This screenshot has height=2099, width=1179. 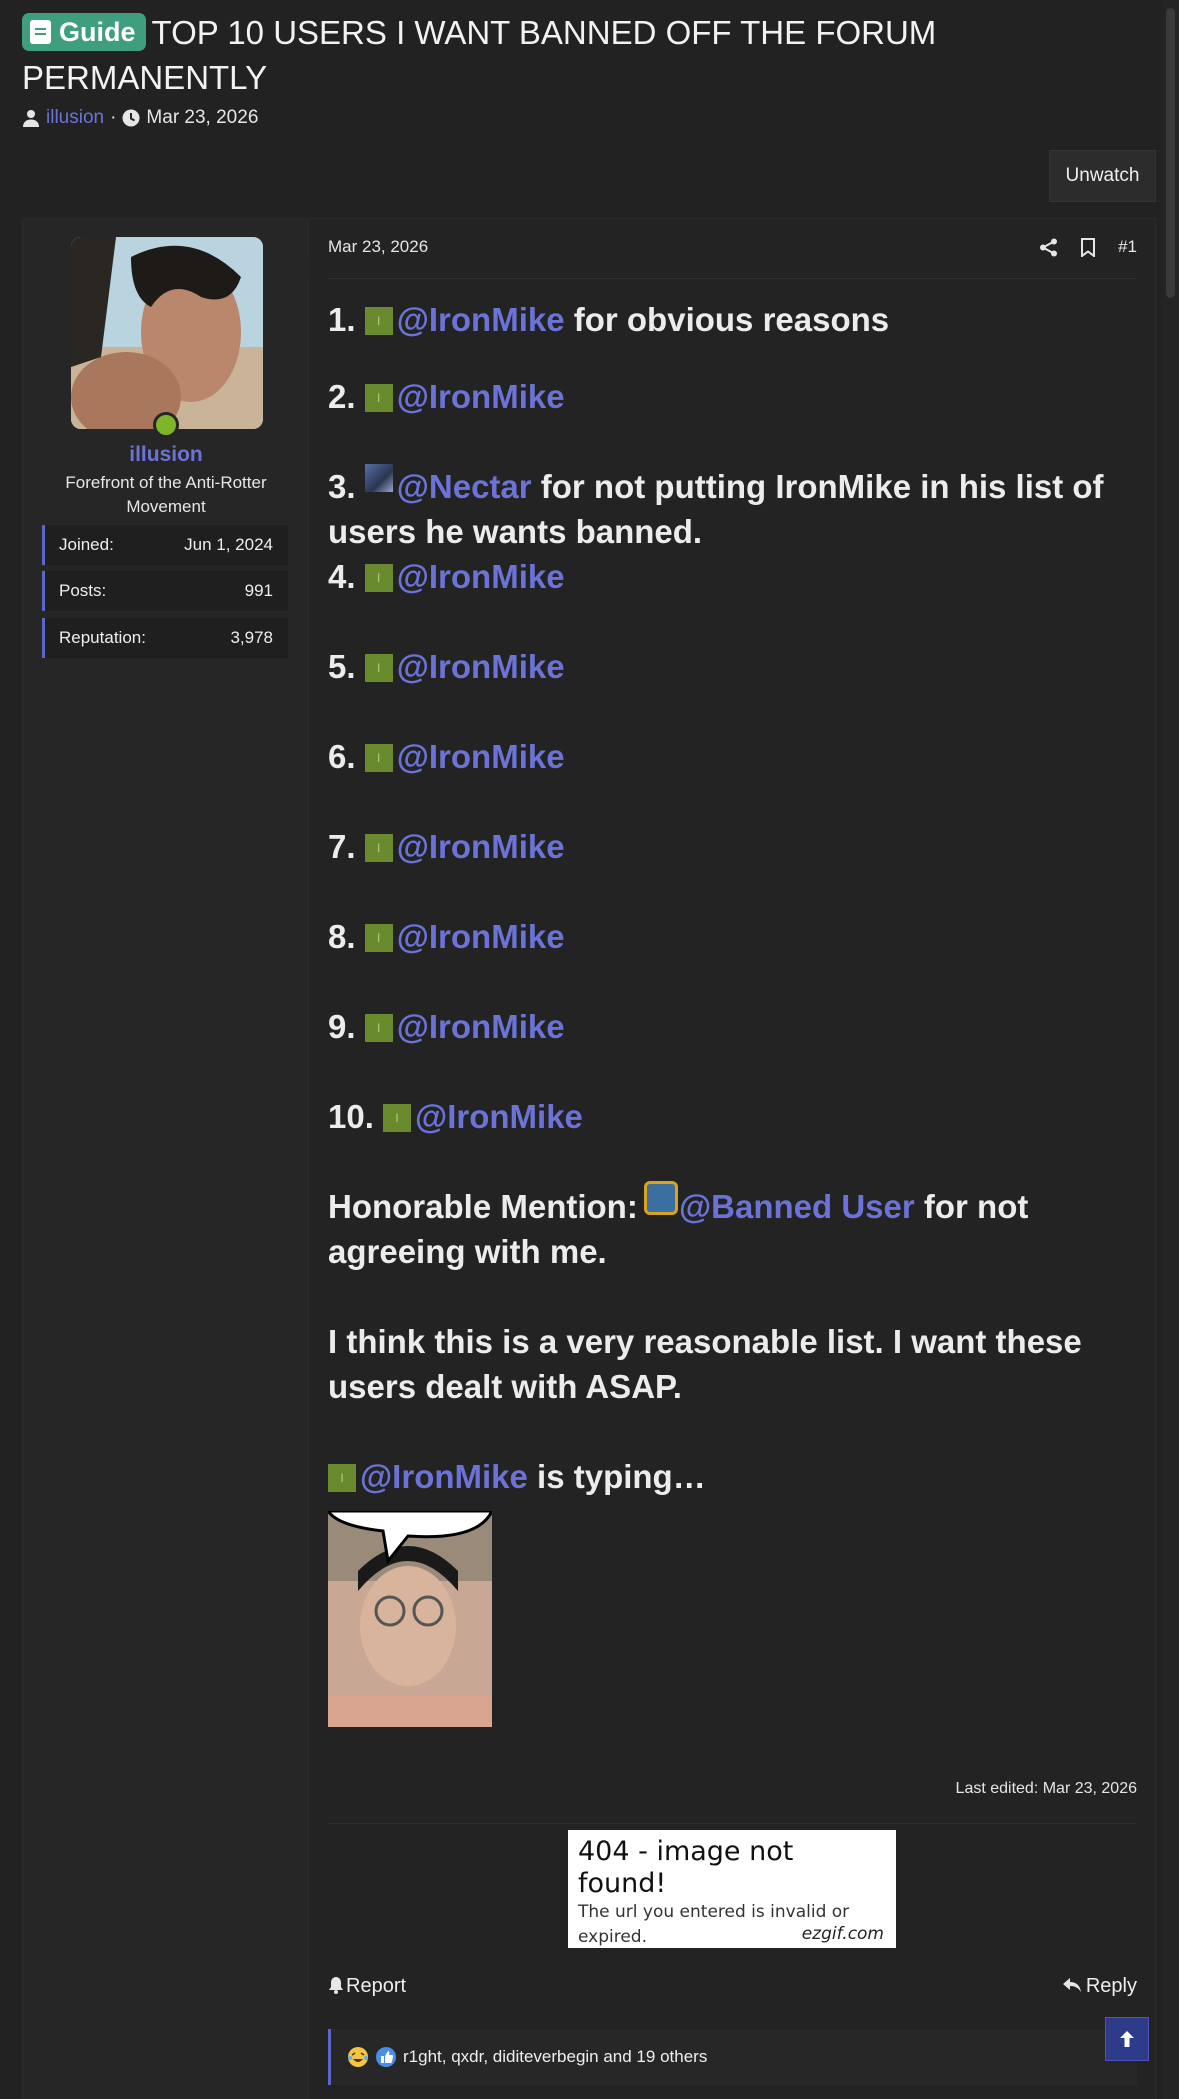 What do you see at coordinates (738, 846) in the screenshot?
I see `list-item: 7. I @IronMike` at bounding box center [738, 846].